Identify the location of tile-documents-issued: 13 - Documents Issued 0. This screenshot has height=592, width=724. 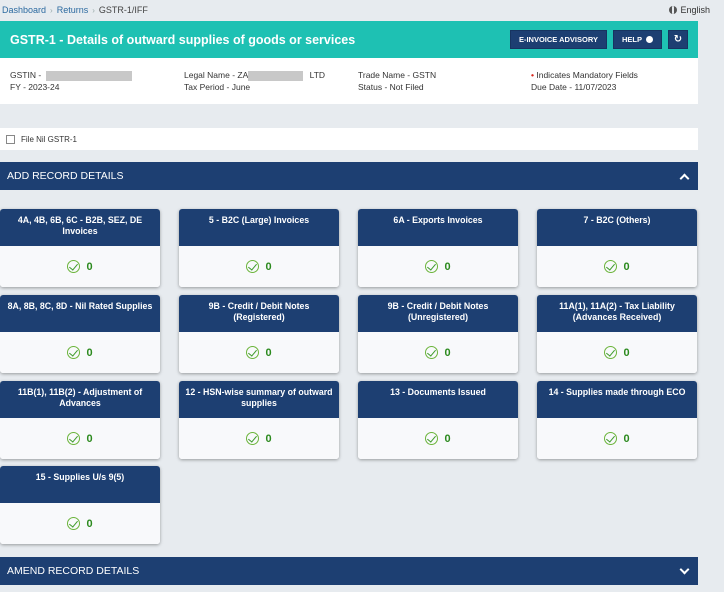
(438, 420).